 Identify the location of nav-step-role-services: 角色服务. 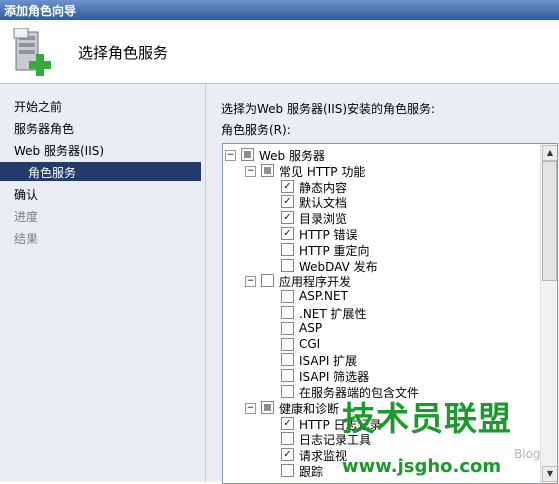
(100, 171).